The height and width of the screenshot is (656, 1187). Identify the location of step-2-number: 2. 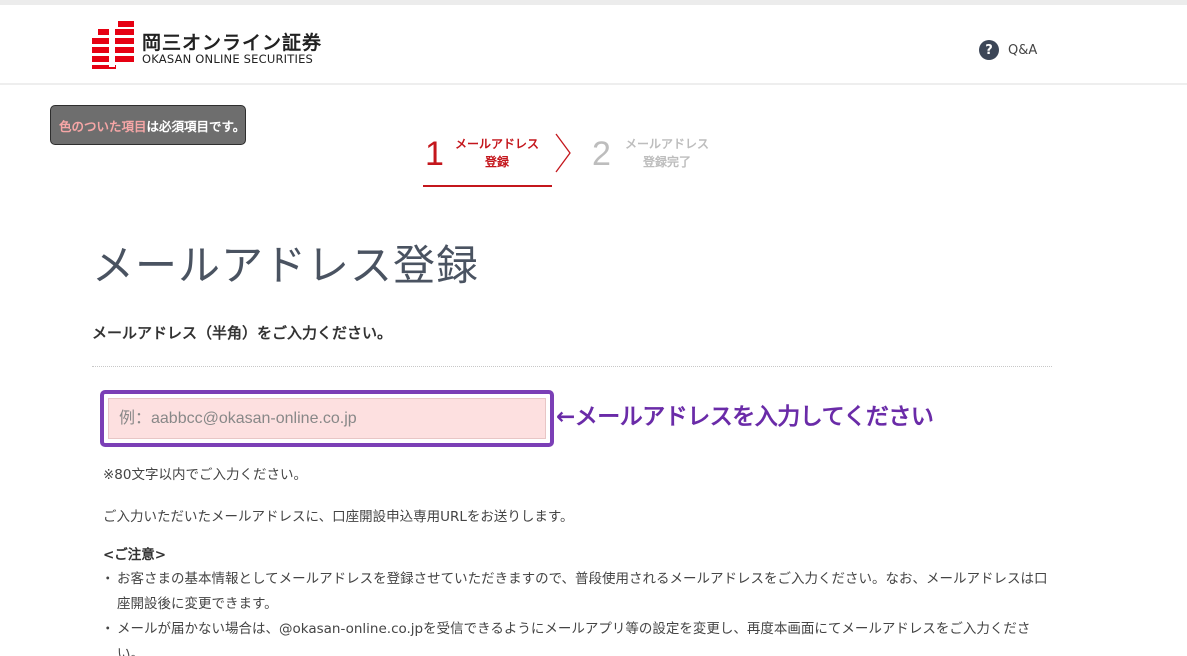
(601, 154).